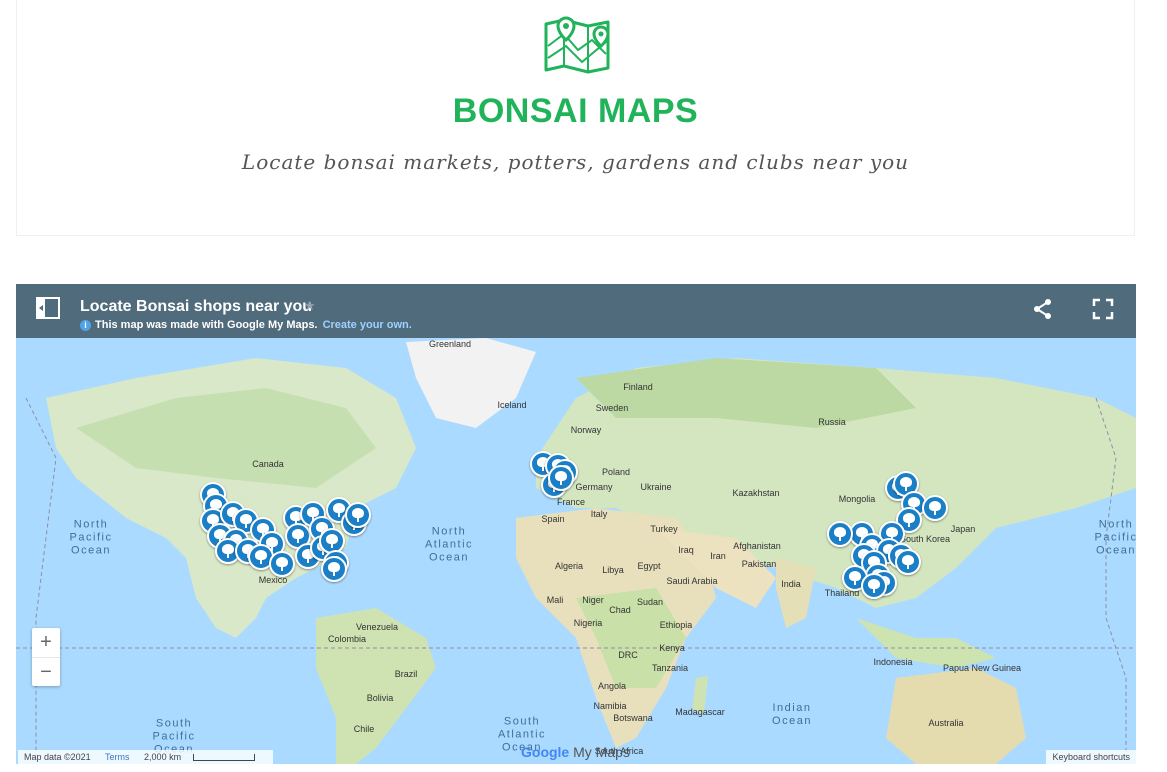 The image size is (1167, 772). I want to click on map-footer: Map data ©2021 Terms 2,000 km, so click(146, 757).